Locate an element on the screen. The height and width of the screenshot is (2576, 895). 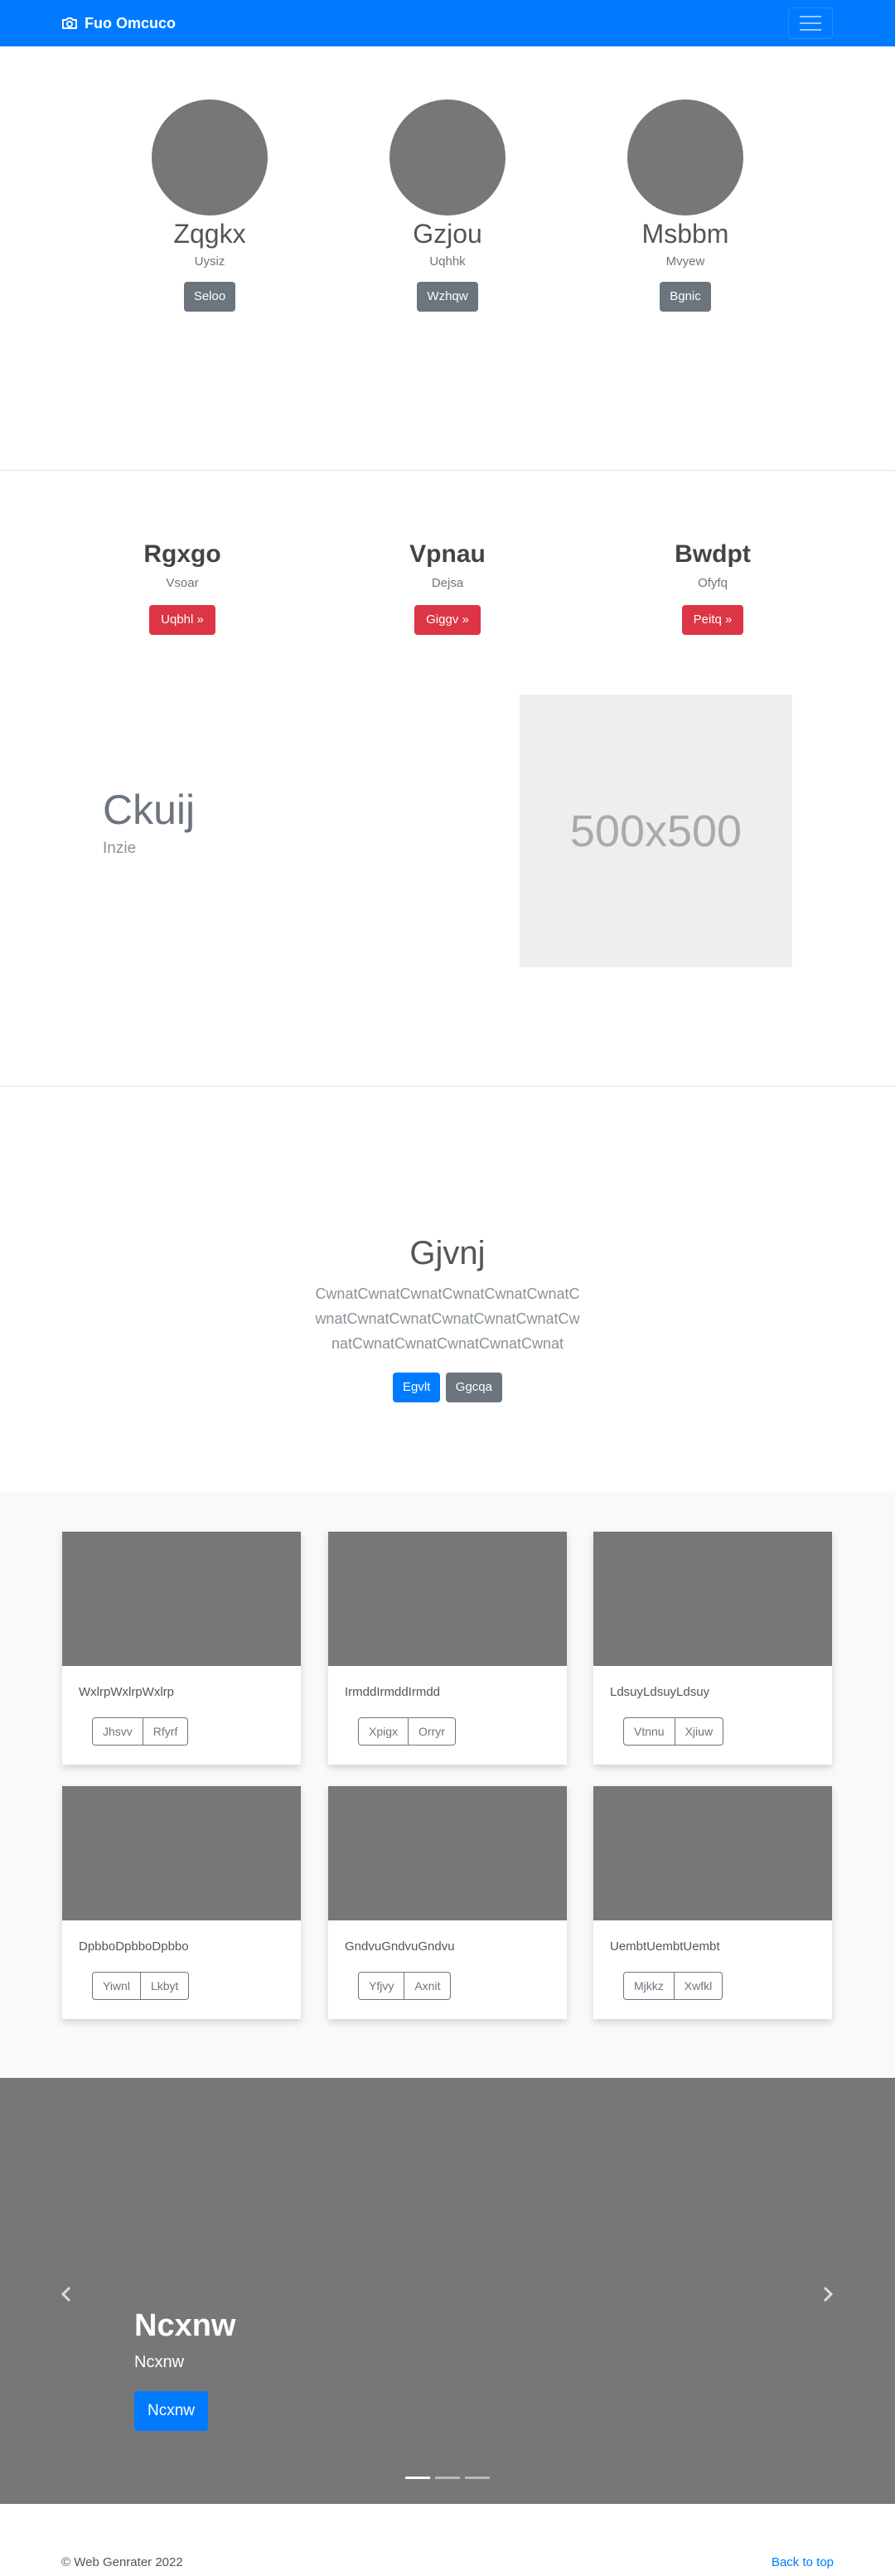
card-view-button: Xpigx is located at coordinates (383, 1731).